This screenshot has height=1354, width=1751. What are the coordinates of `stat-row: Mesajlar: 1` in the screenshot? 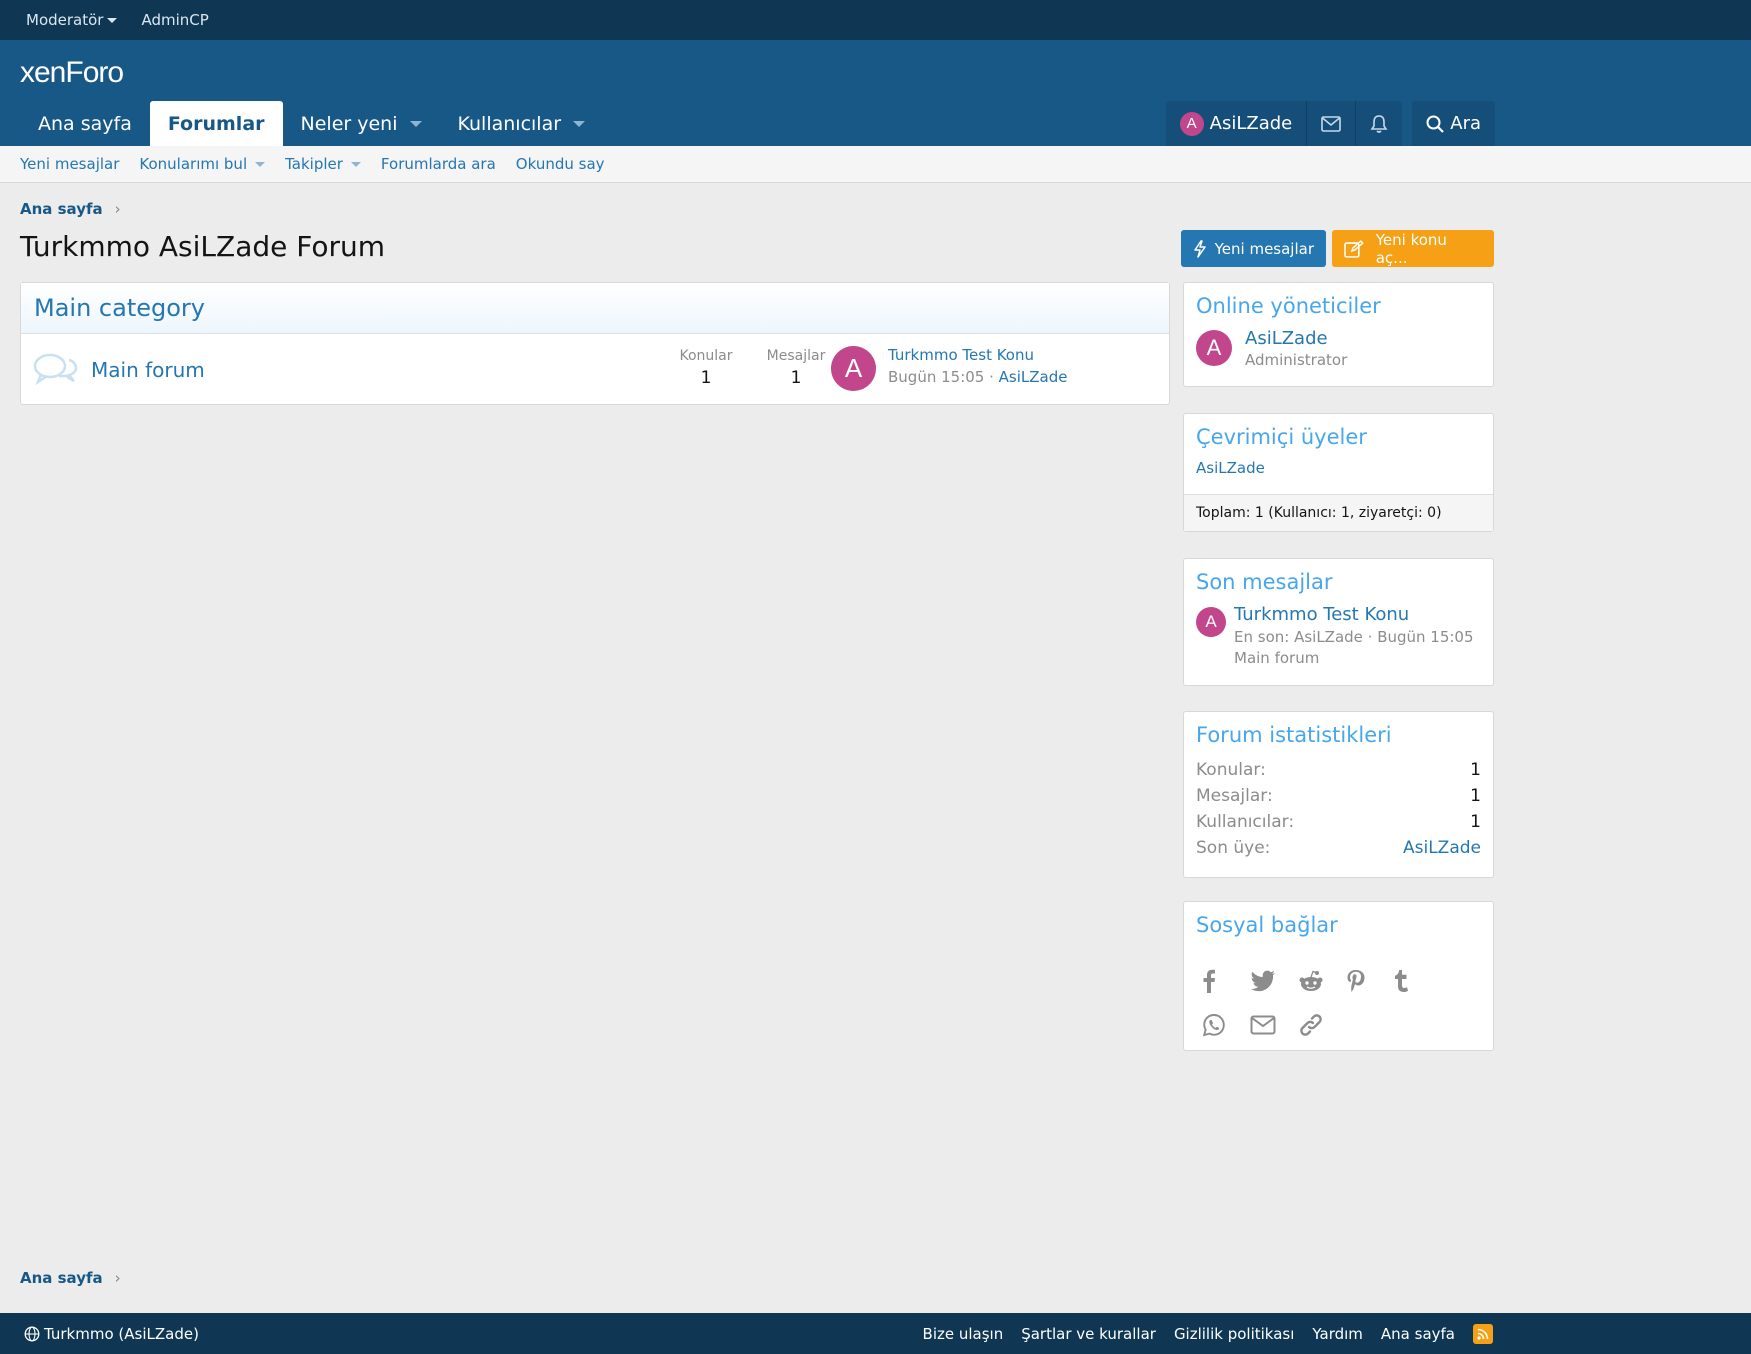 It's located at (1338, 796).